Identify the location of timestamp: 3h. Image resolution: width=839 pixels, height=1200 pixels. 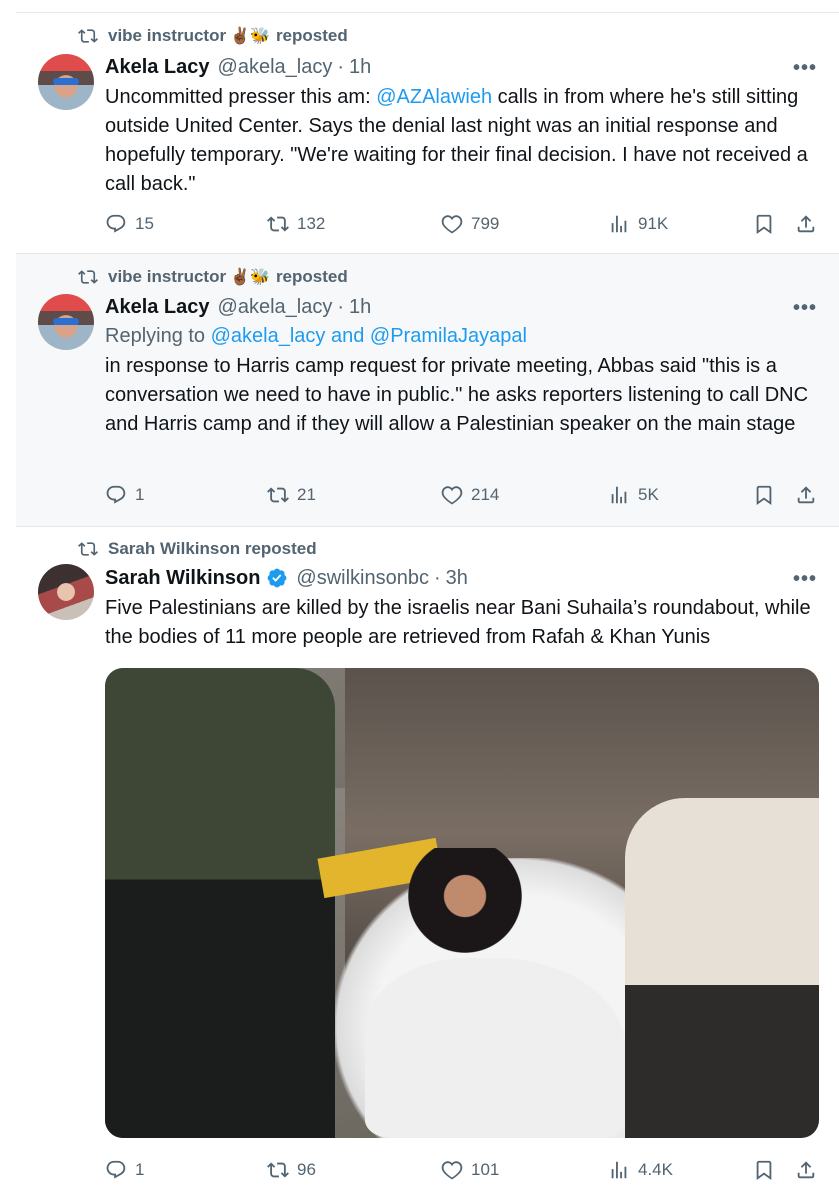
(457, 578).